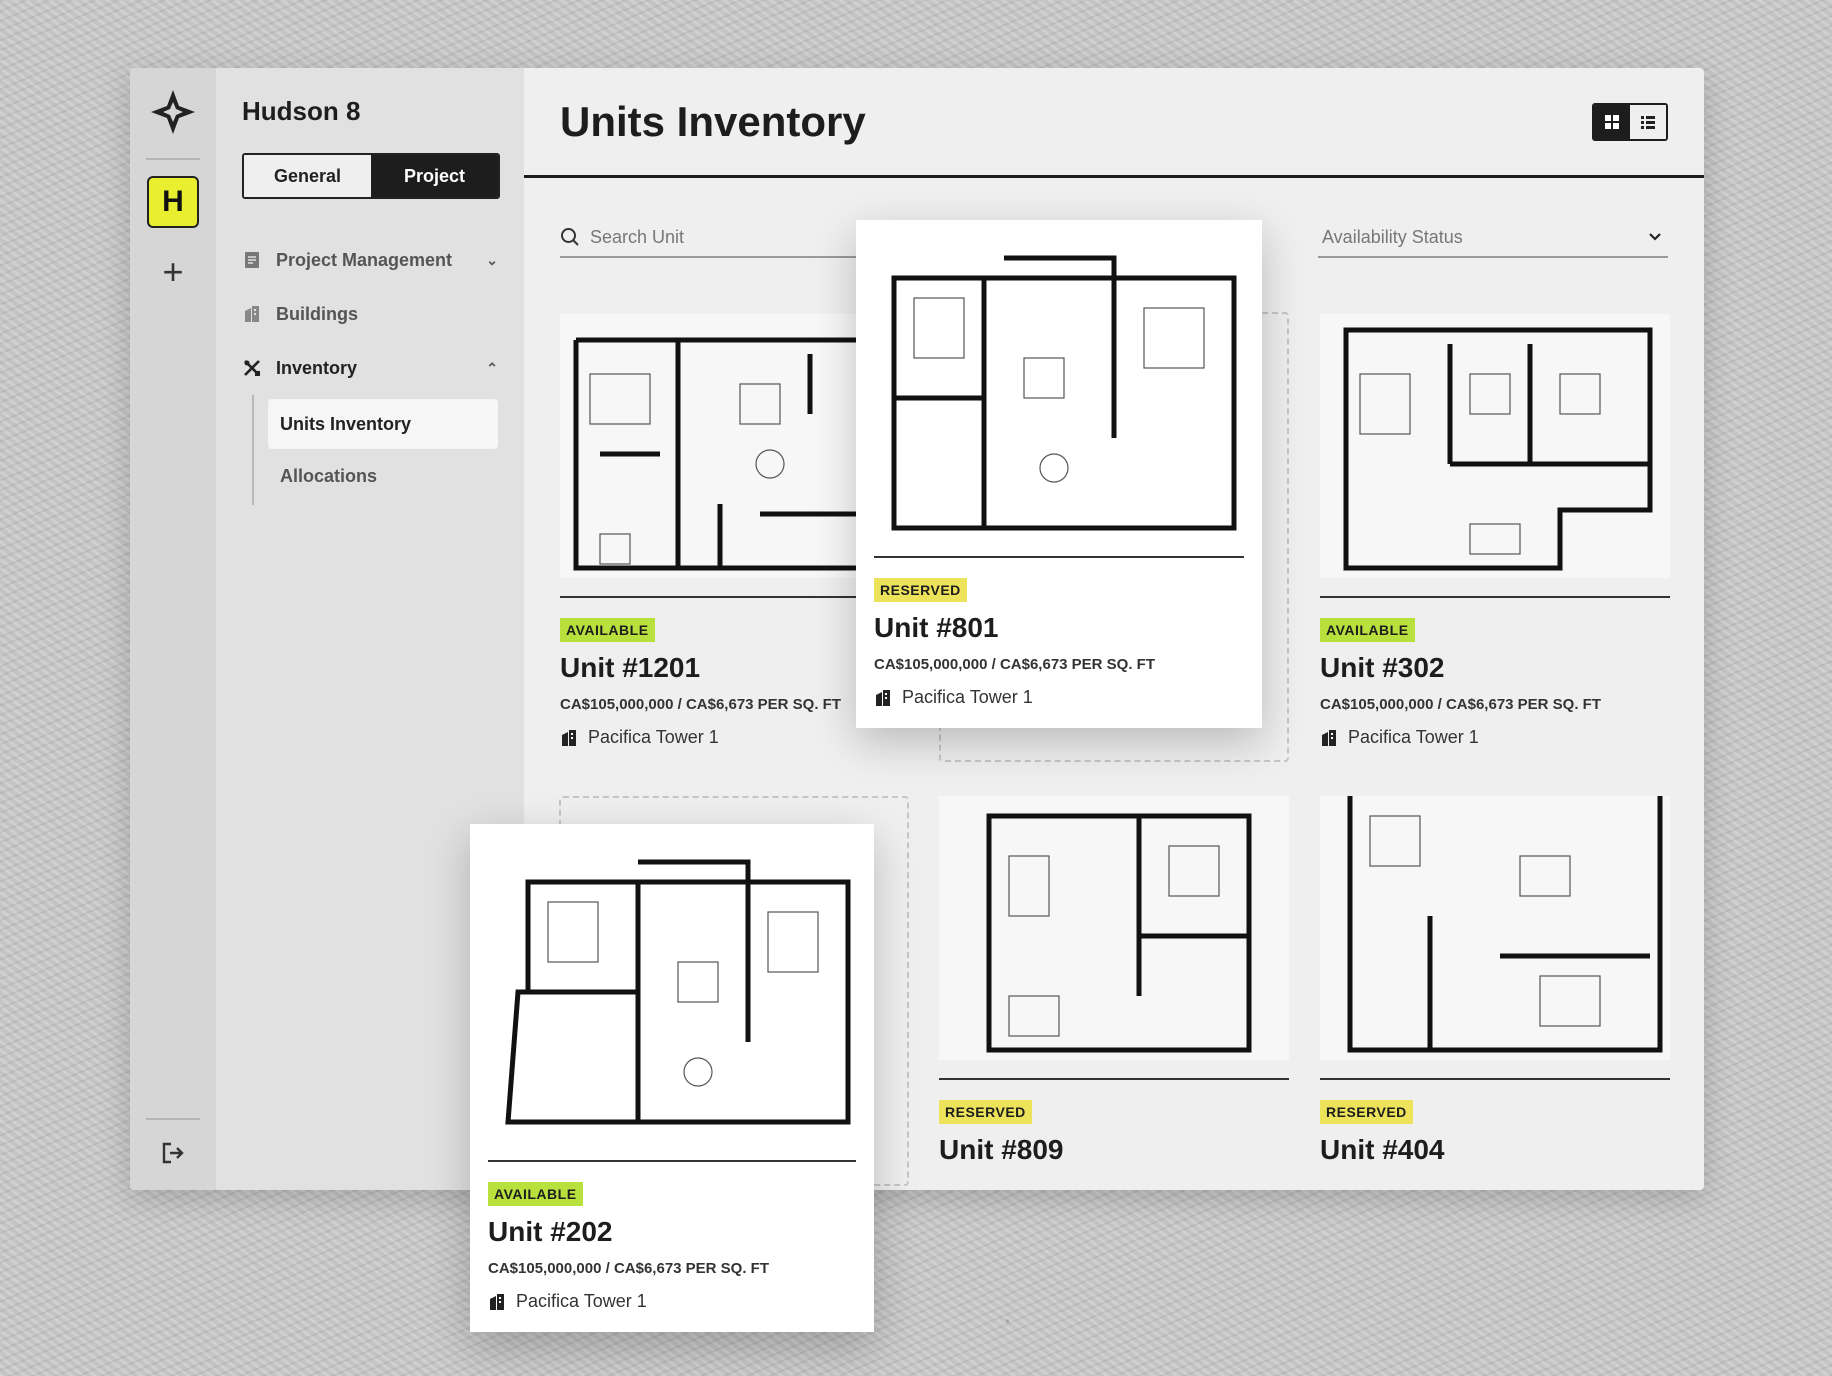  What do you see at coordinates (1493, 238) in the screenshot?
I see `availability-status-select: Availability Status` at bounding box center [1493, 238].